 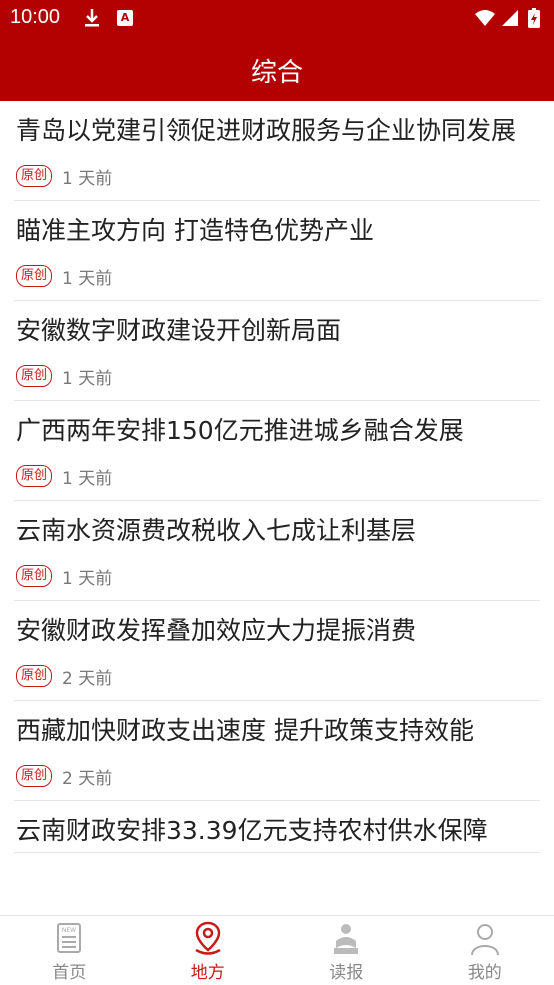 I want to click on article-title: 云南财政安排33.39亿元支持农村供水保障, so click(x=277, y=826).